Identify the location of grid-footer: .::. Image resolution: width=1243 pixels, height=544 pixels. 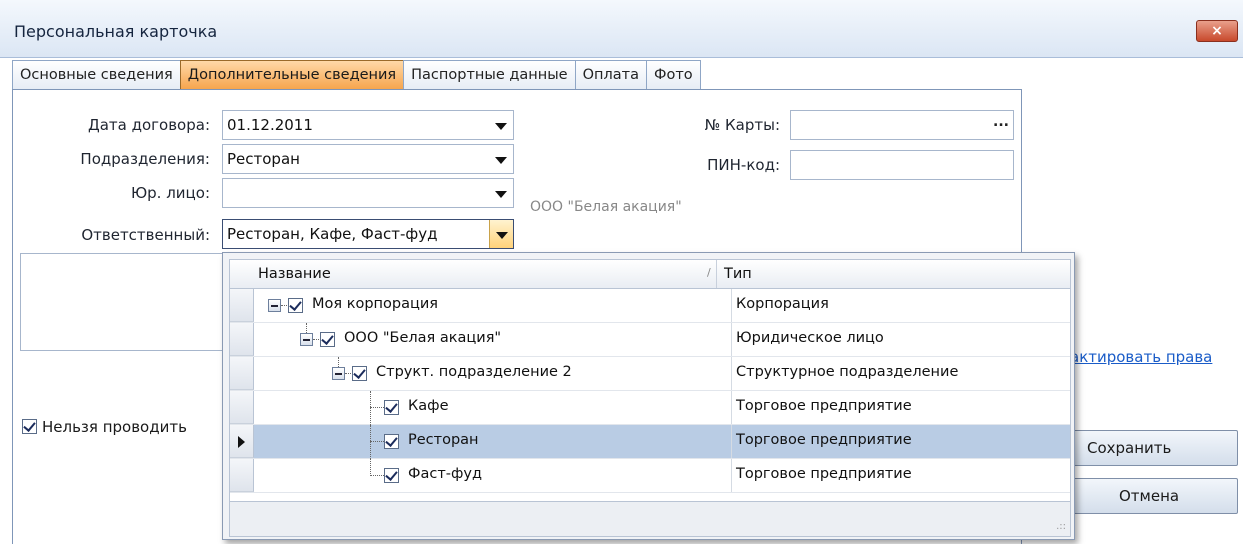
(650, 519).